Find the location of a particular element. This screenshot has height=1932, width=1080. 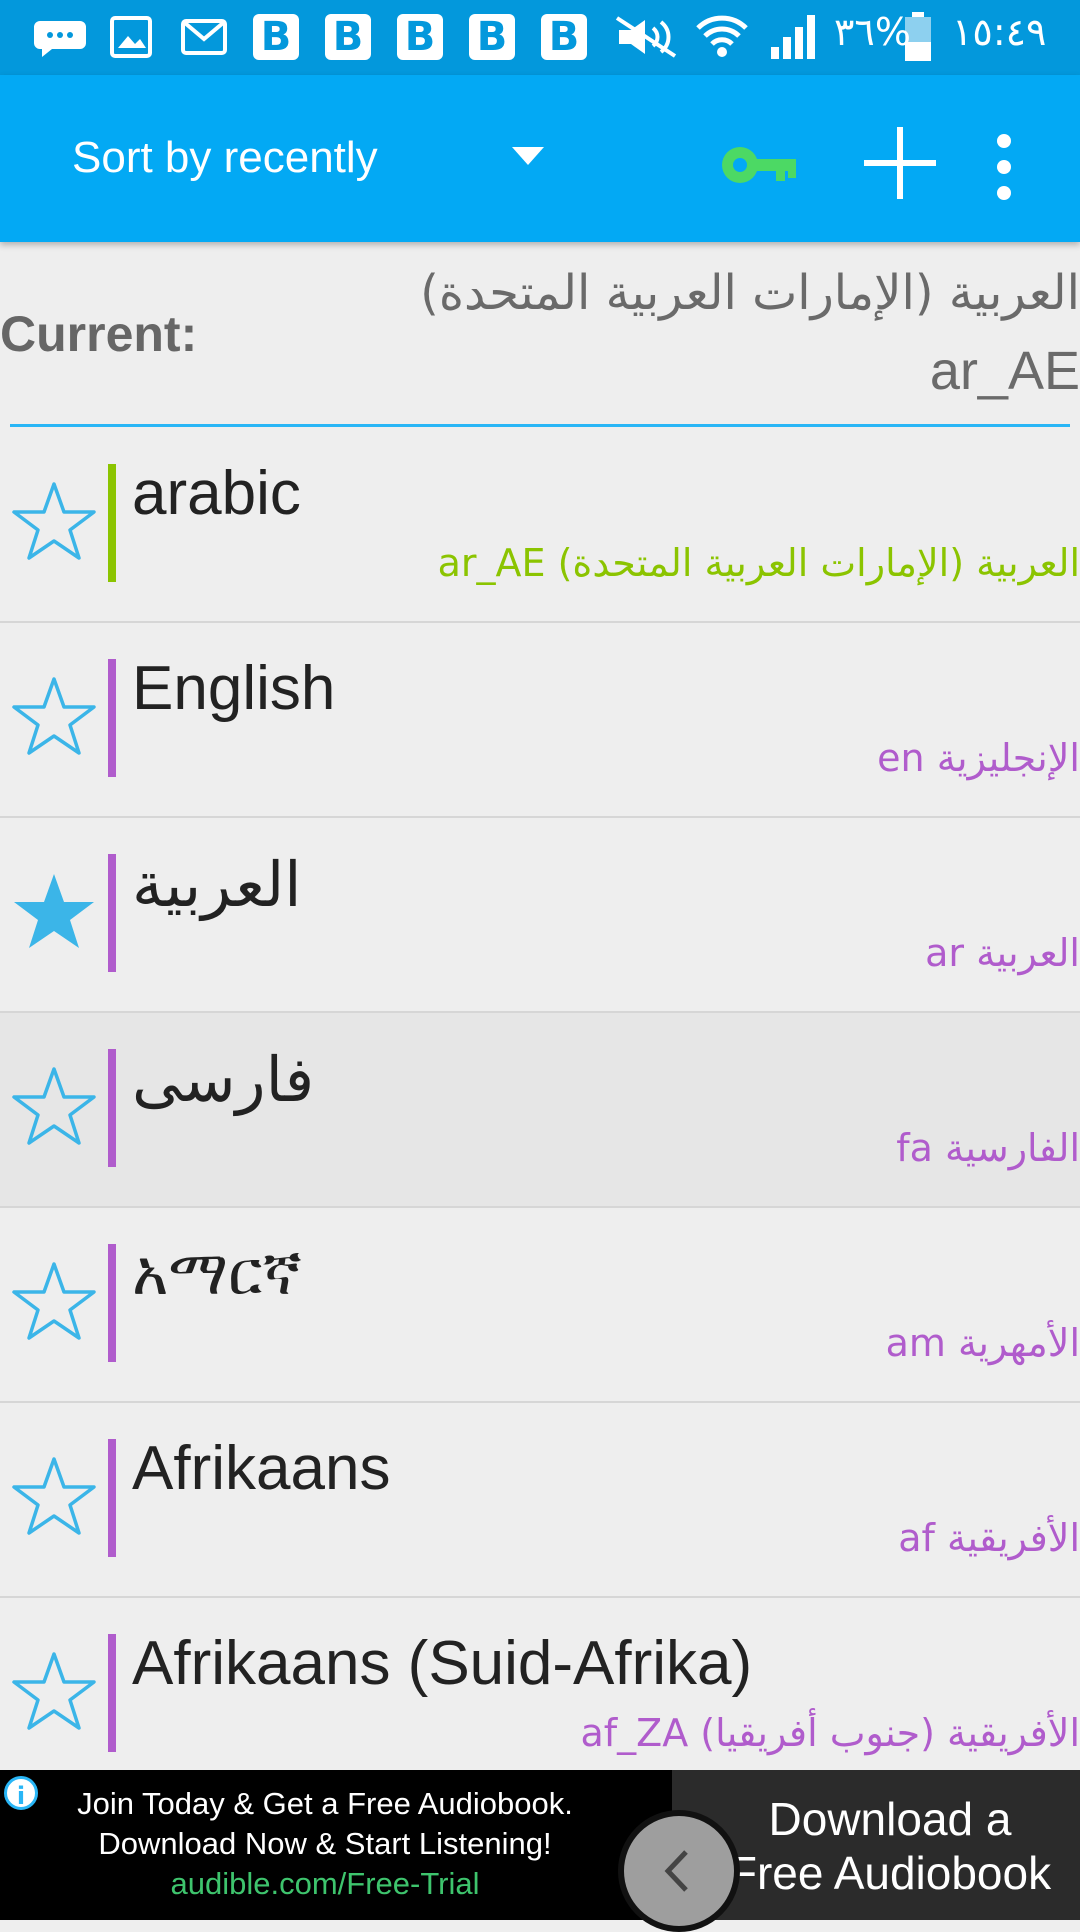

key-icon is located at coordinates (760, 165).